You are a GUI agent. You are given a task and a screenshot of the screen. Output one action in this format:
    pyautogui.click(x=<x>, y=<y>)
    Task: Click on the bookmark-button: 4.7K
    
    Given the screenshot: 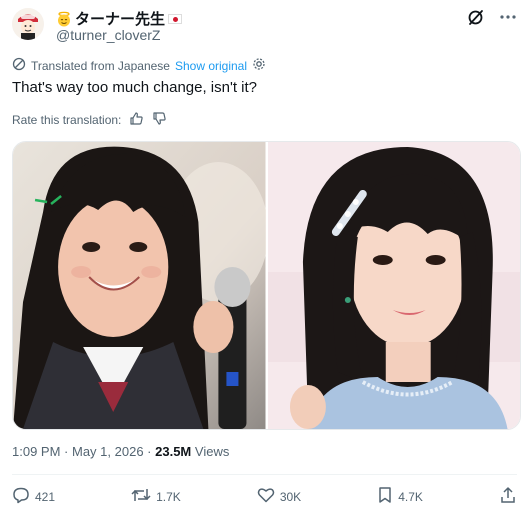 What is the action you would take?
    pyautogui.click(x=400, y=496)
    